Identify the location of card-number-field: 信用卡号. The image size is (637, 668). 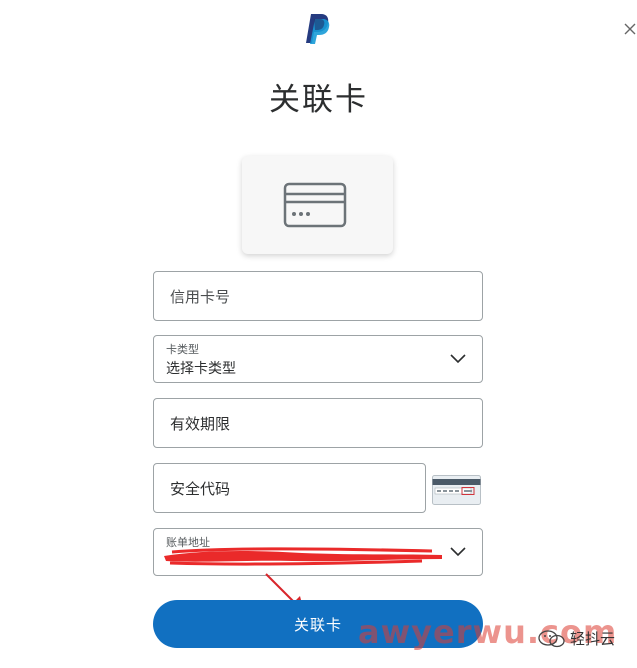
(318, 296).